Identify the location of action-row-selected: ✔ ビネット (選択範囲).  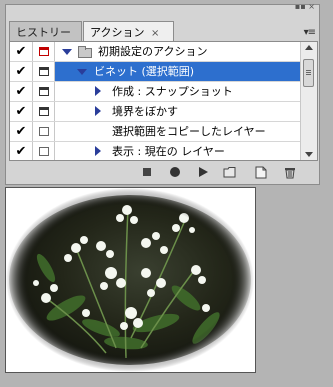
(155, 72).